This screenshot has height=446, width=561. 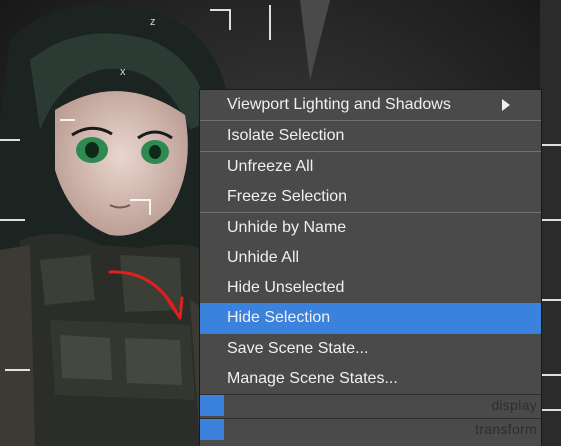 I want to click on menu-item-label: Unfreeze All, so click(x=270, y=166).